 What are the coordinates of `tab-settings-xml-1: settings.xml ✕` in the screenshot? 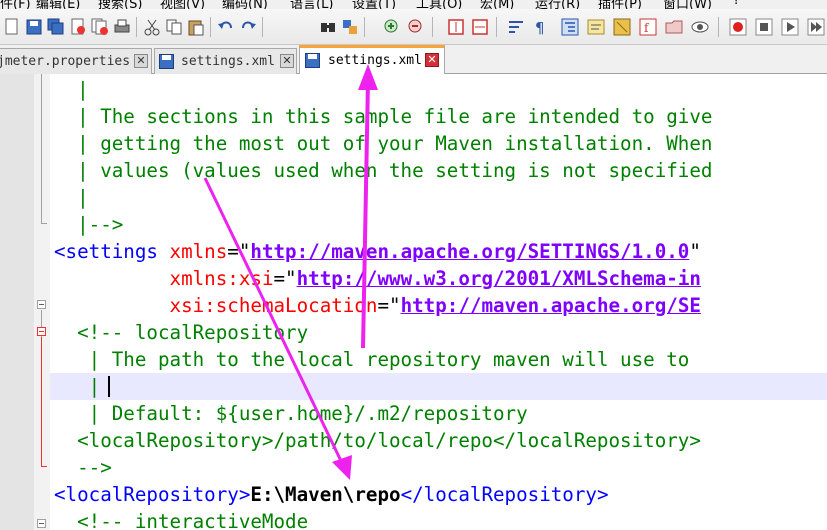 It's located at (225, 61).